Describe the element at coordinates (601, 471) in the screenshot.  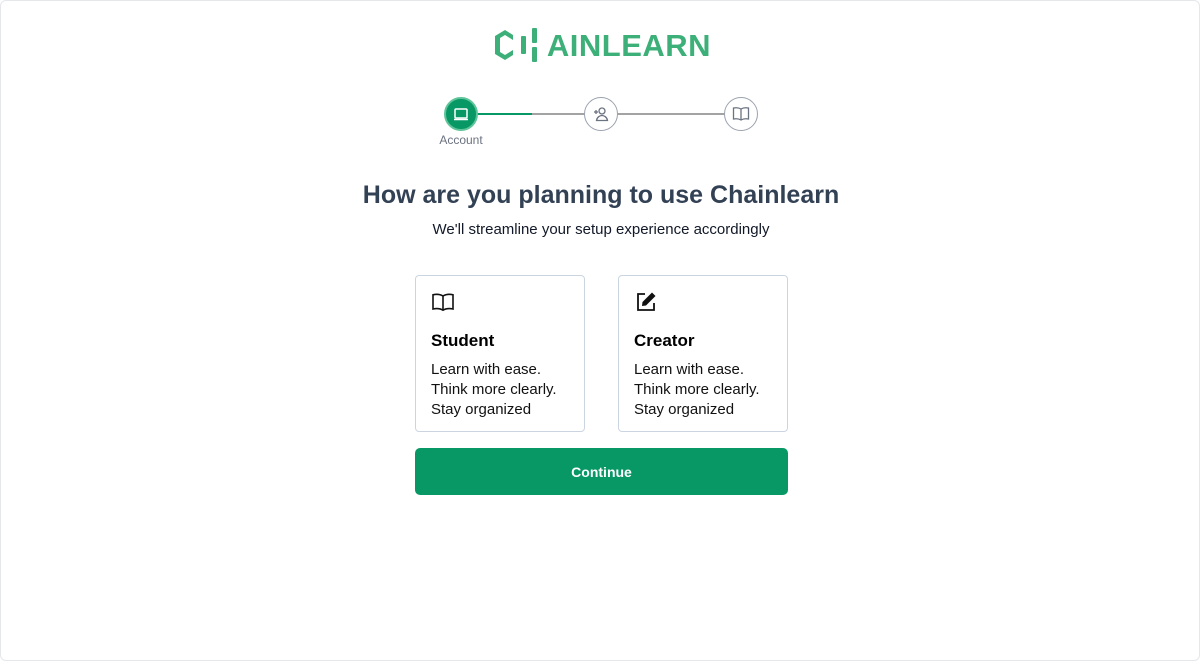
I see `continue-button: Continue` at that location.